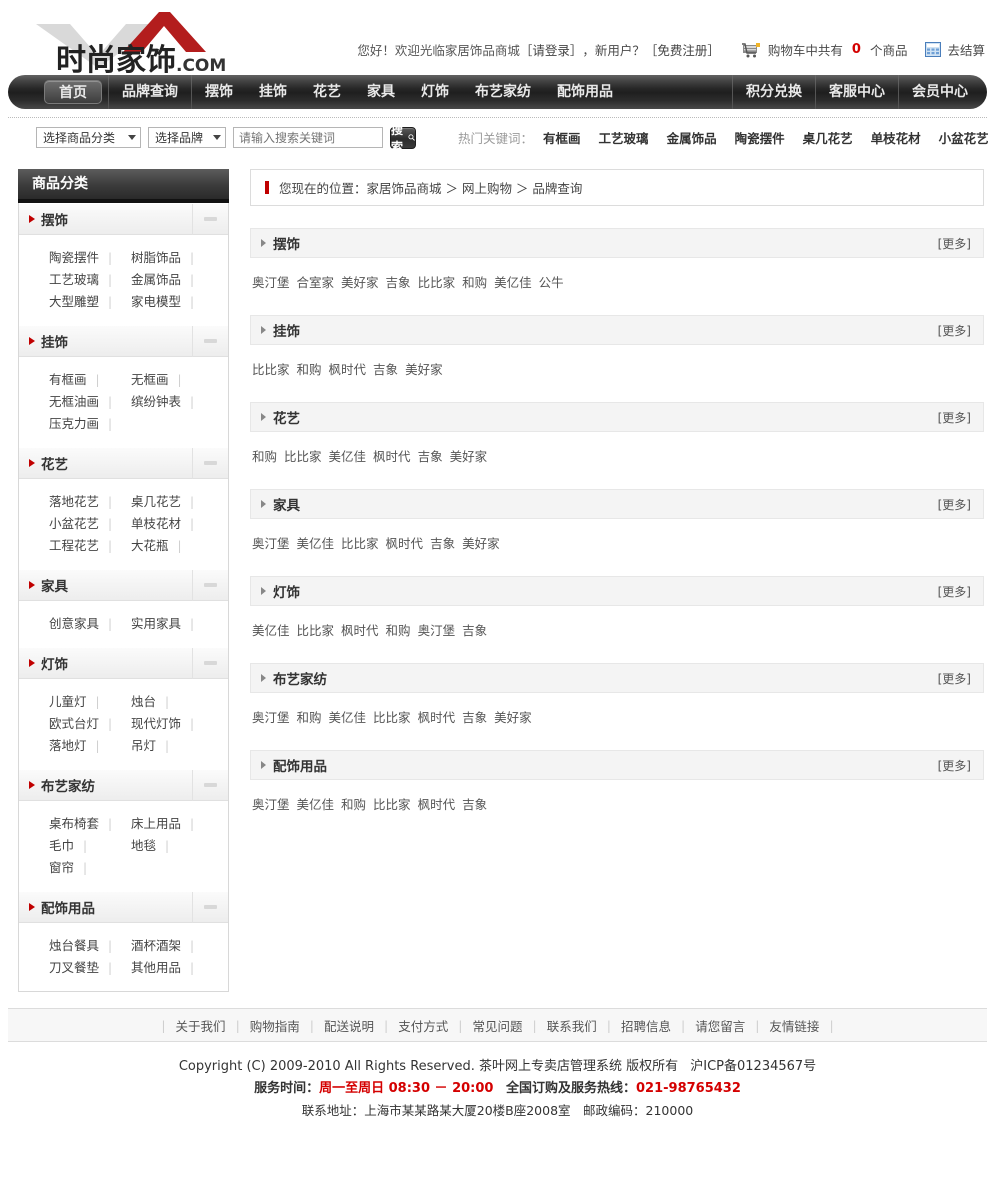  What do you see at coordinates (150, 380) in the screenshot?
I see `sidebar-sub-item: 无框画` at bounding box center [150, 380].